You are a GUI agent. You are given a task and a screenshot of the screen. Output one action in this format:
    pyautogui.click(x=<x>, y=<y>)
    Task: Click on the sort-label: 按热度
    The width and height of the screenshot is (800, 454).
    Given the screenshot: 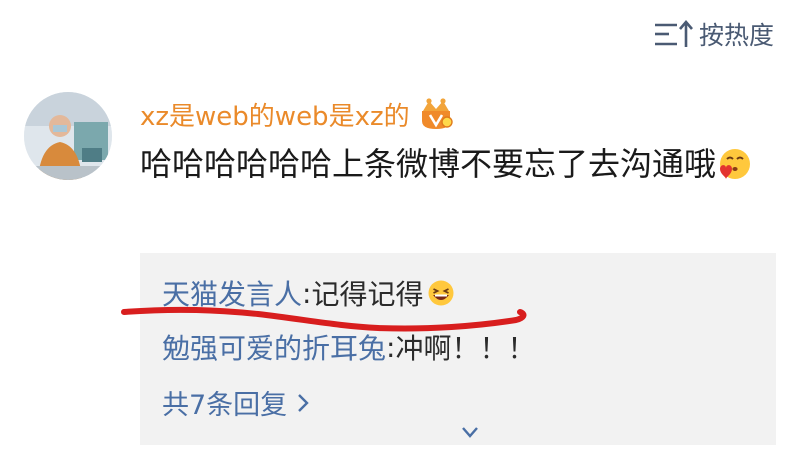 What is the action you would take?
    pyautogui.click(x=736, y=35)
    